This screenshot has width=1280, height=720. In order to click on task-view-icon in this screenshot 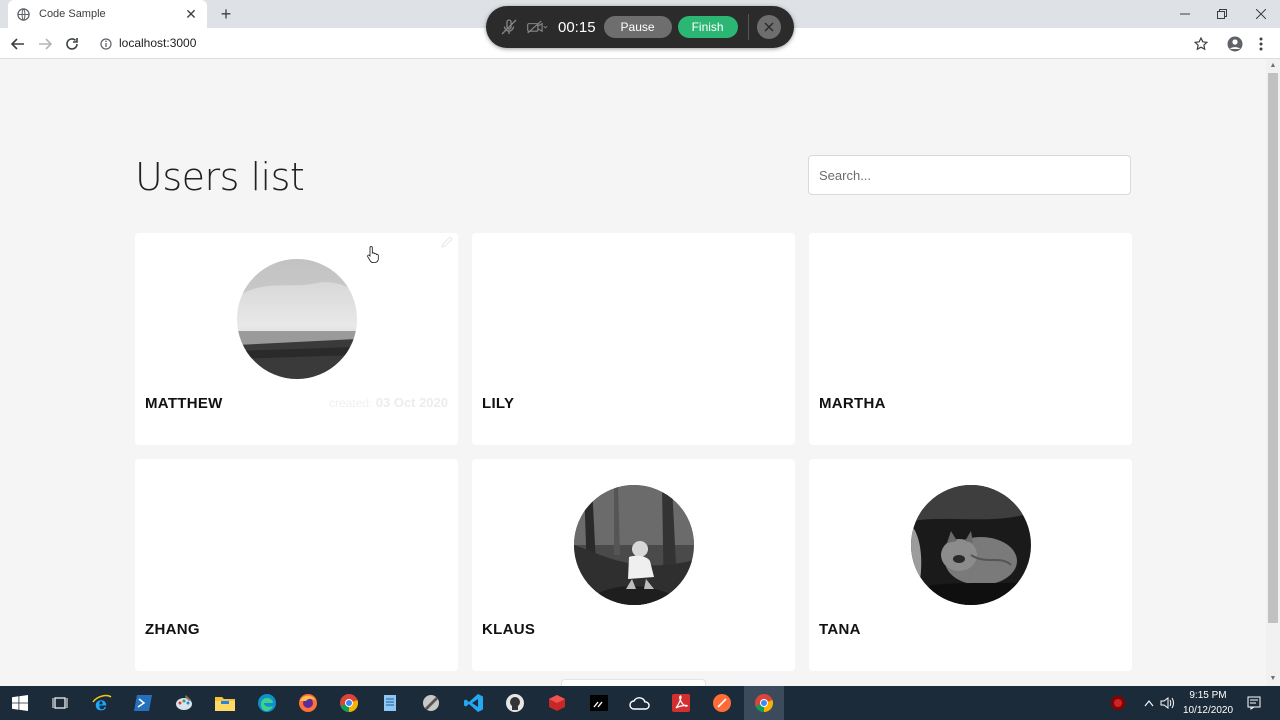, I will do `click(60, 703)`.